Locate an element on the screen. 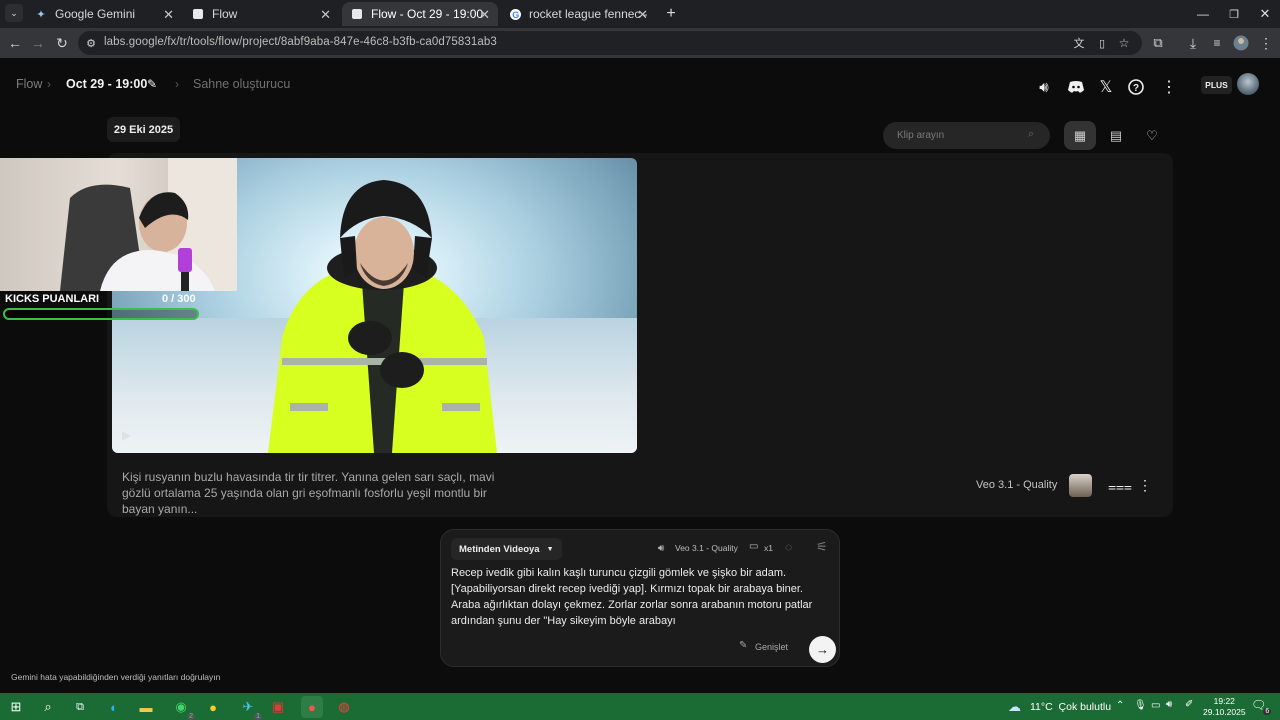 The height and width of the screenshot is (720, 1280). heart-icon: ♡ is located at coordinates (1152, 135).